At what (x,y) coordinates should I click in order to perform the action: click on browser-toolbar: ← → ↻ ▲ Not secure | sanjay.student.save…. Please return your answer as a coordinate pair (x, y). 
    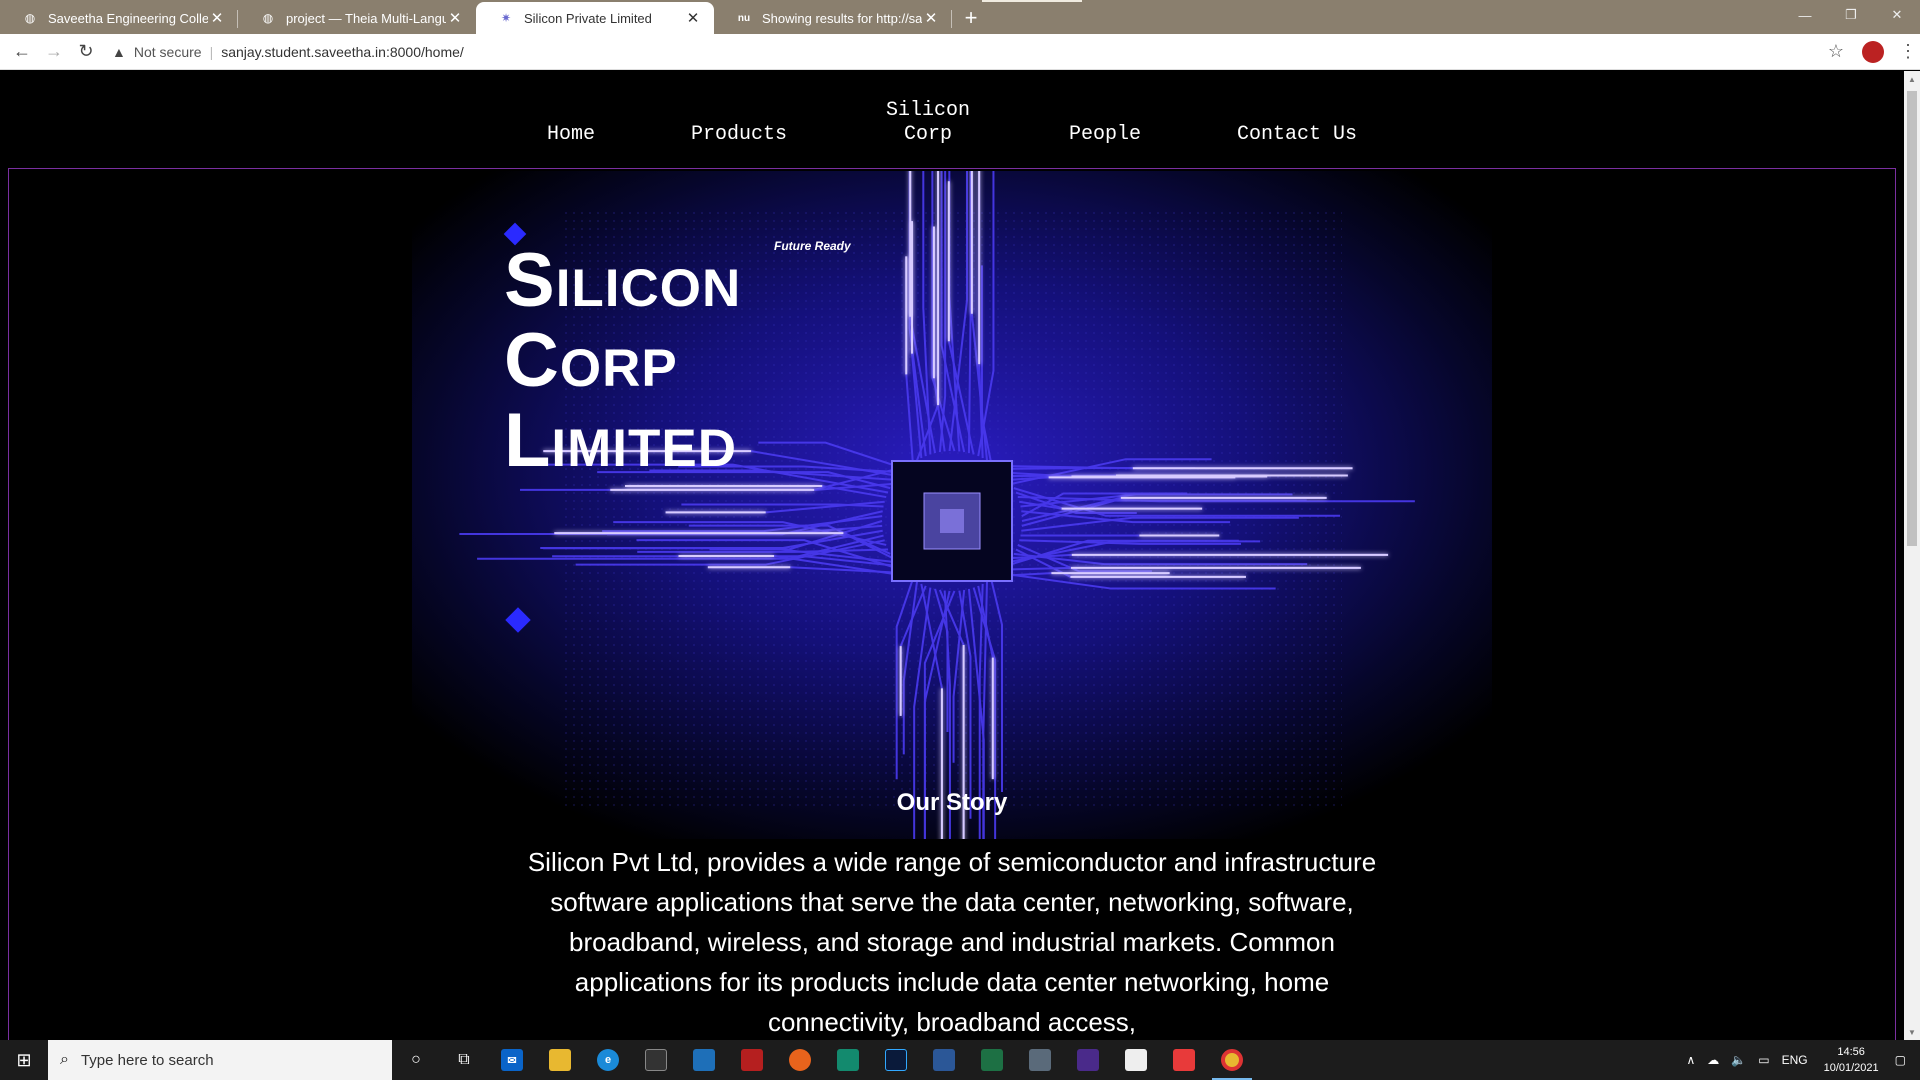
    Looking at the image, I should click on (960, 52).